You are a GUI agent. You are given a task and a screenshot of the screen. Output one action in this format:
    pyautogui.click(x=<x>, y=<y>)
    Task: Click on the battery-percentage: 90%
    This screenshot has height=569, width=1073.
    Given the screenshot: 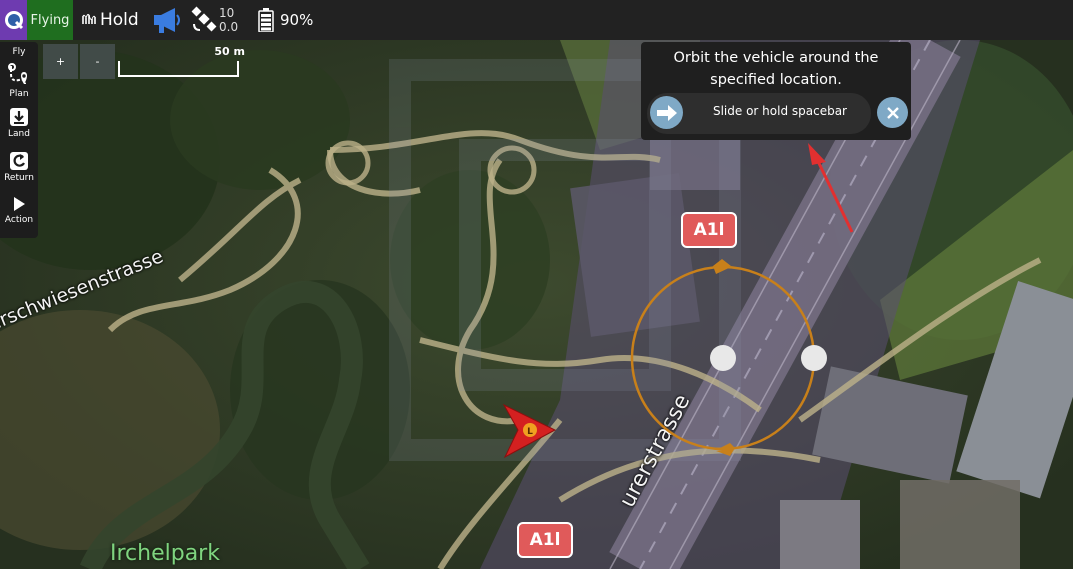 What is the action you would take?
    pyautogui.click(x=297, y=20)
    